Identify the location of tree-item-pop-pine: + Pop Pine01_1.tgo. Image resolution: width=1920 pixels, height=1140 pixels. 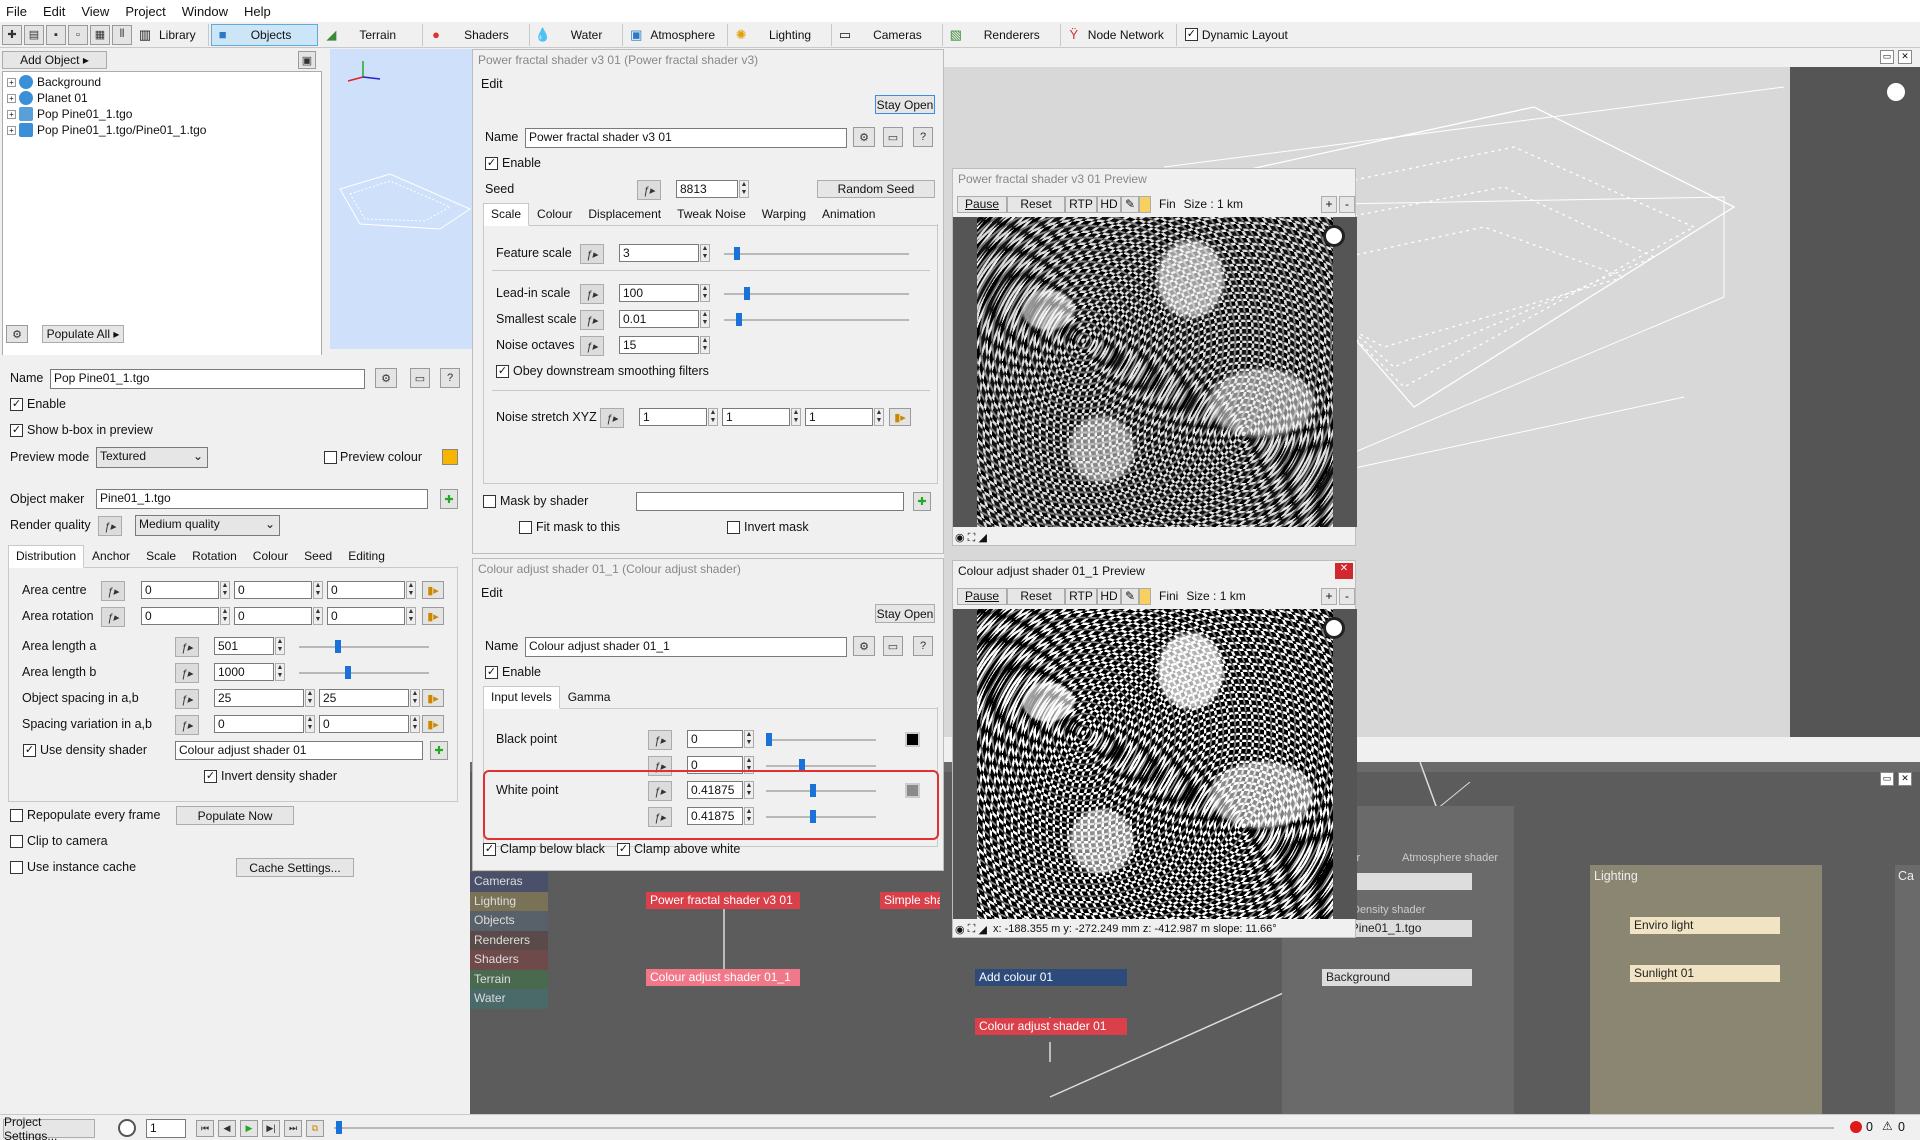
(69, 114).